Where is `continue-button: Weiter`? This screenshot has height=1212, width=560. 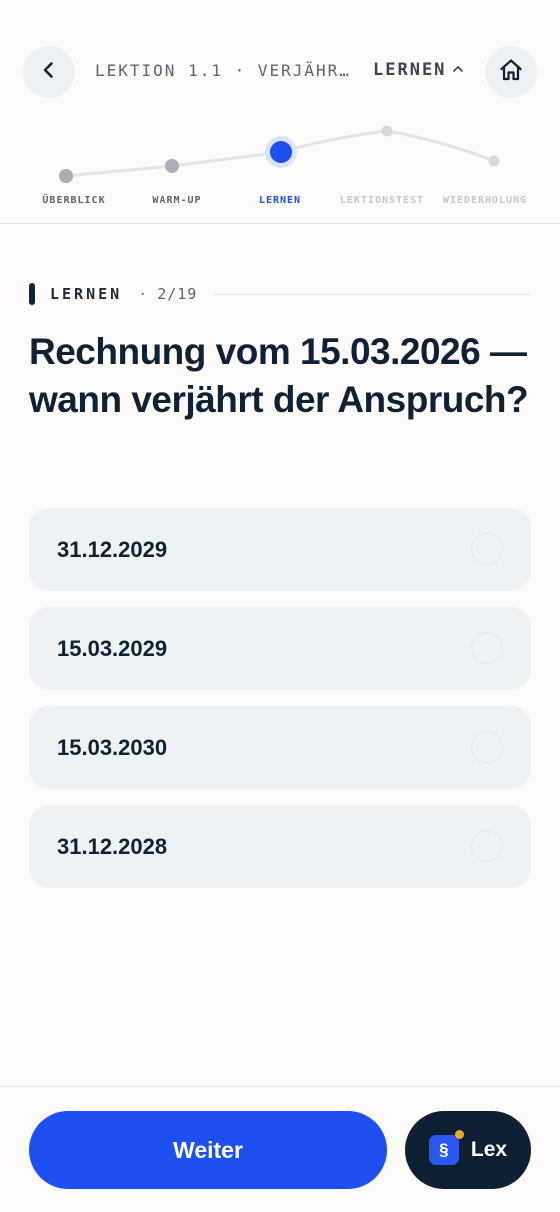
continue-button: Weiter is located at coordinates (208, 1150).